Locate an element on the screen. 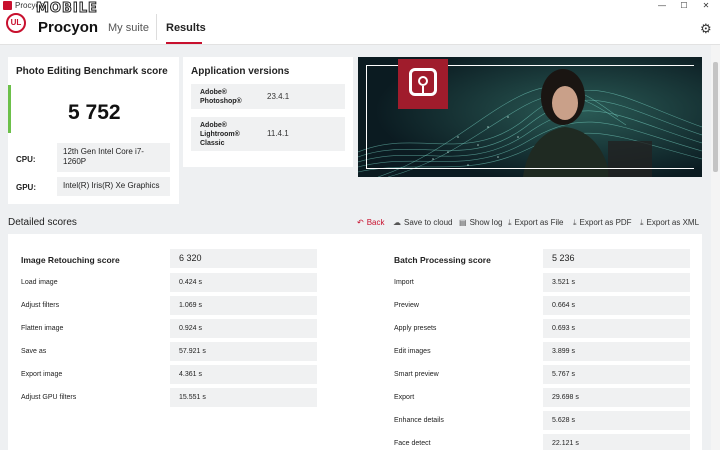 The image size is (720, 450). brand-name: Procyon is located at coordinates (68, 27).